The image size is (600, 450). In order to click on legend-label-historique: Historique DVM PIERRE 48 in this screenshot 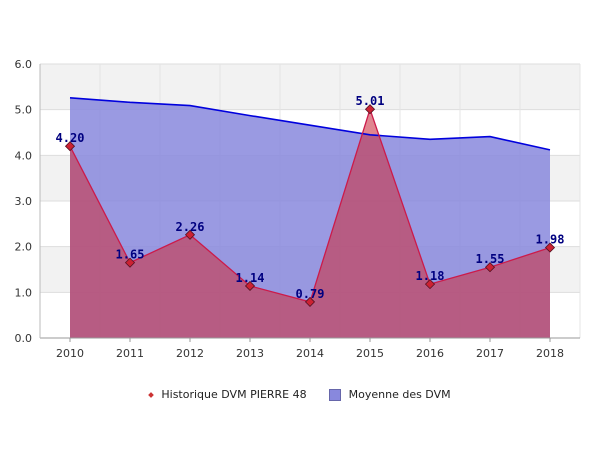, I will do `click(234, 394)`.